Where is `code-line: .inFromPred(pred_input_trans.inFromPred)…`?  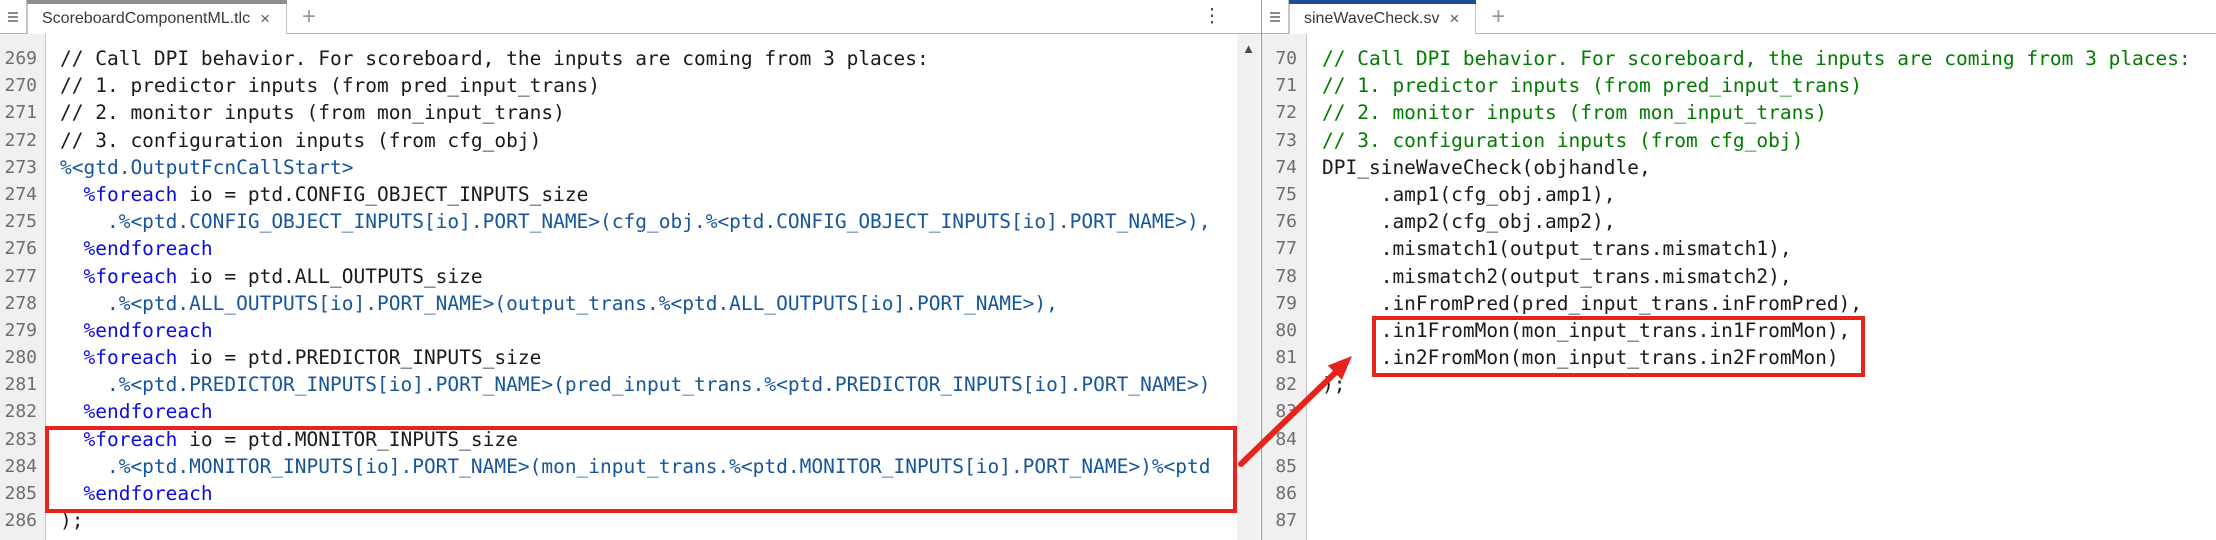 code-line: .inFromPred(pred_input_trans.inFromPred)… is located at coordinates (1769, 303).